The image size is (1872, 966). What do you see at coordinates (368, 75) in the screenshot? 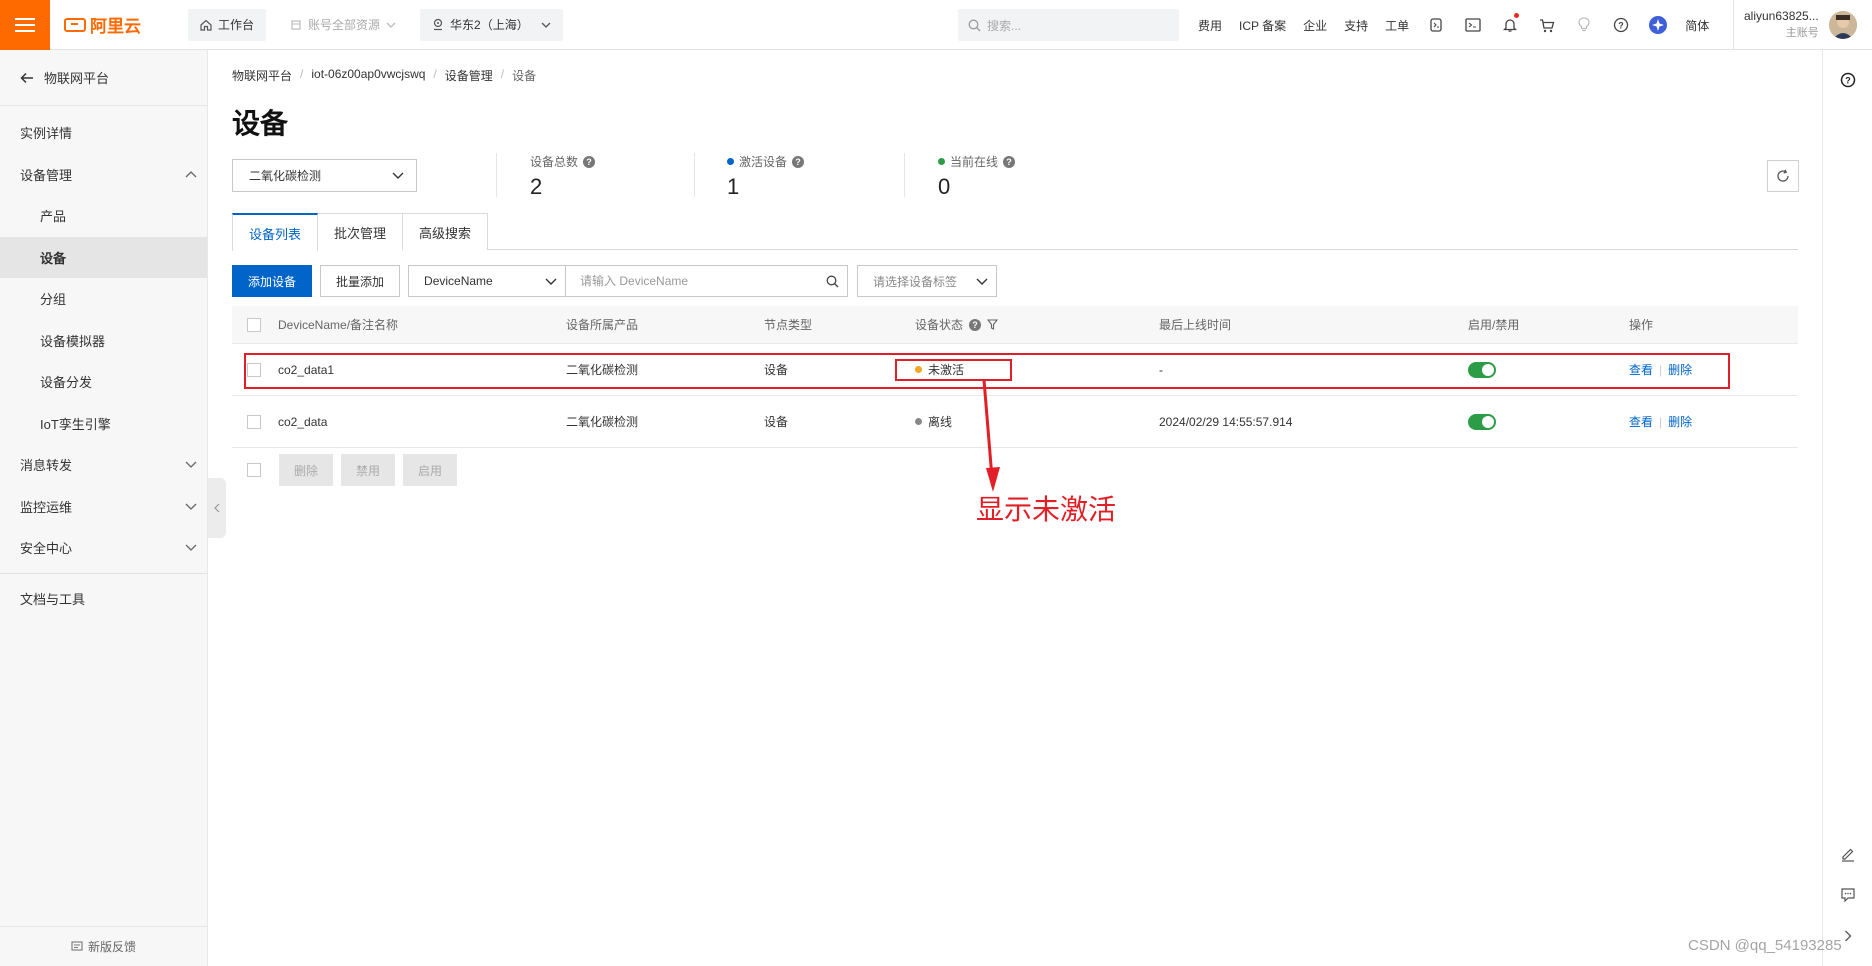
I see `breadcrumb-item: iot-06z00ap0vwcjswq` at bounding box center [368, 75].